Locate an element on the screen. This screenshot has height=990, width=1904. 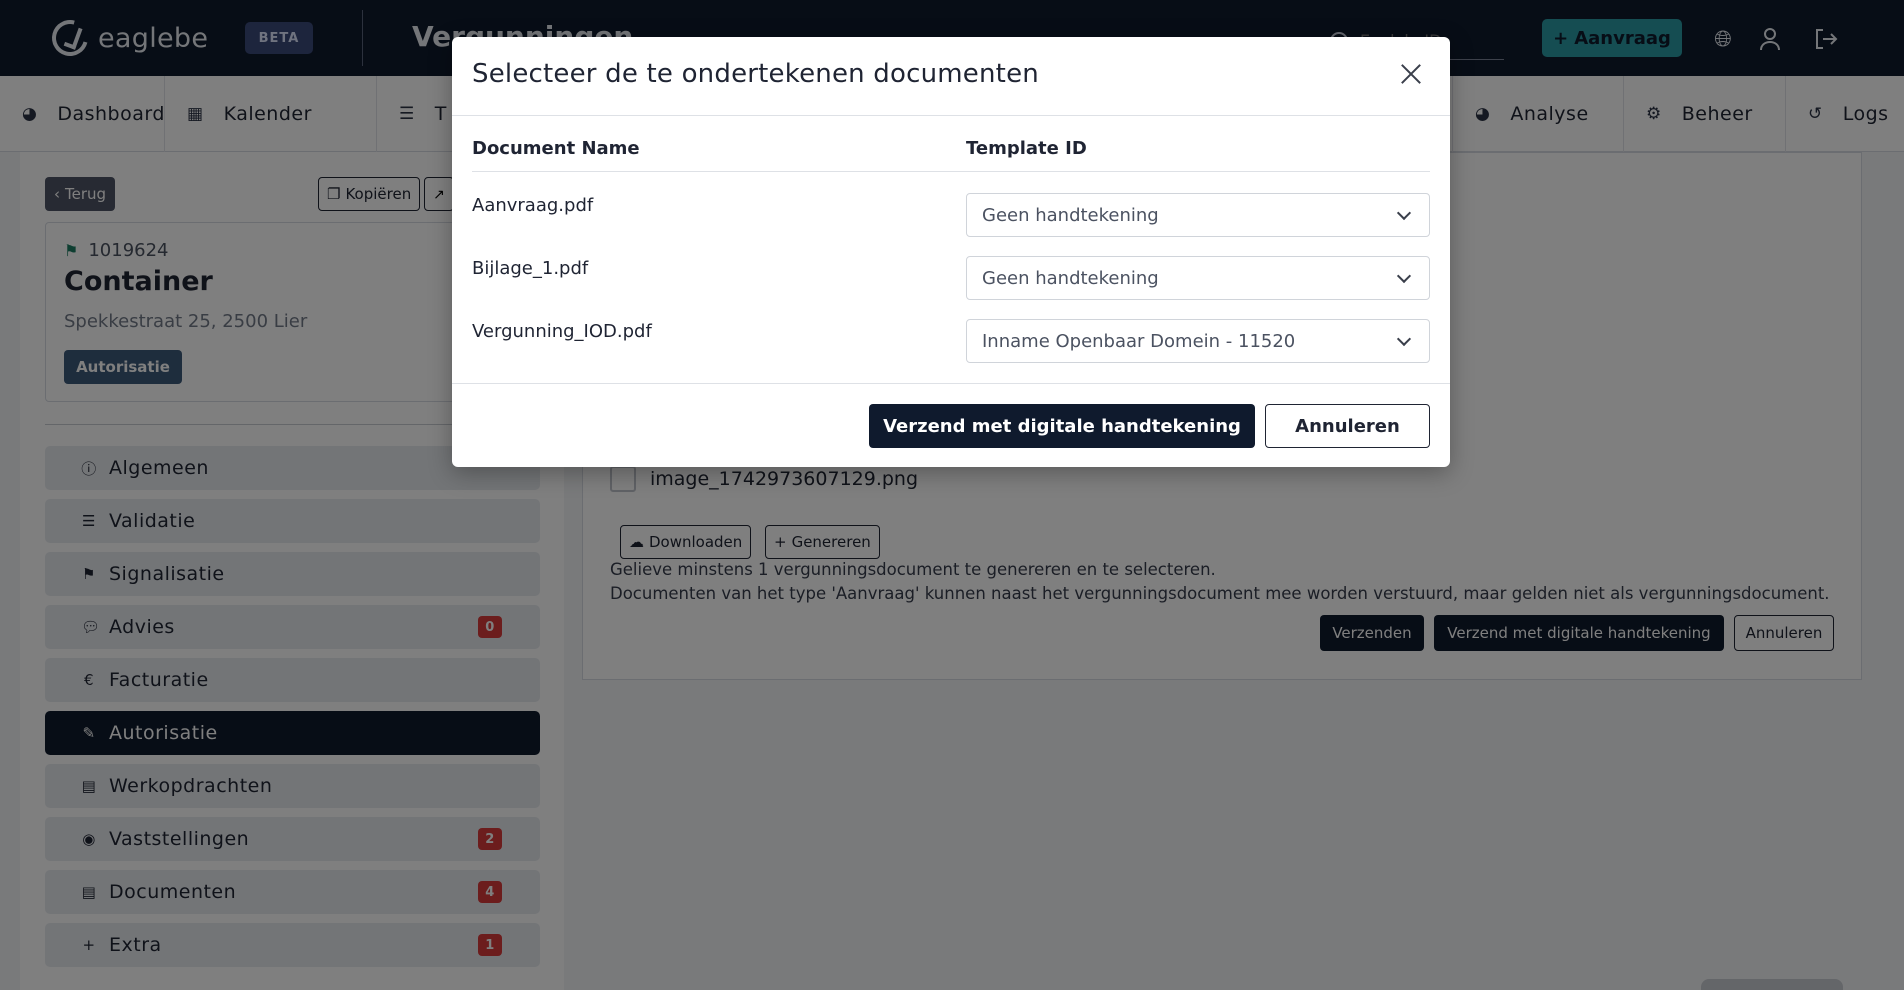
column-header-template: Template ID is located at coordinates (1026, 148).